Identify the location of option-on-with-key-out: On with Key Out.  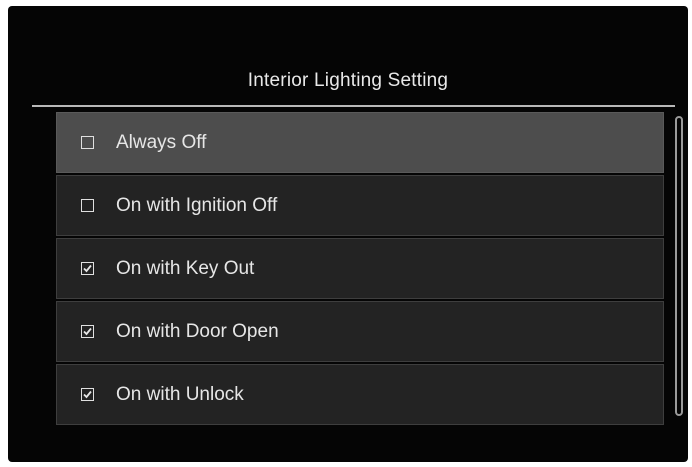
(360, 268).